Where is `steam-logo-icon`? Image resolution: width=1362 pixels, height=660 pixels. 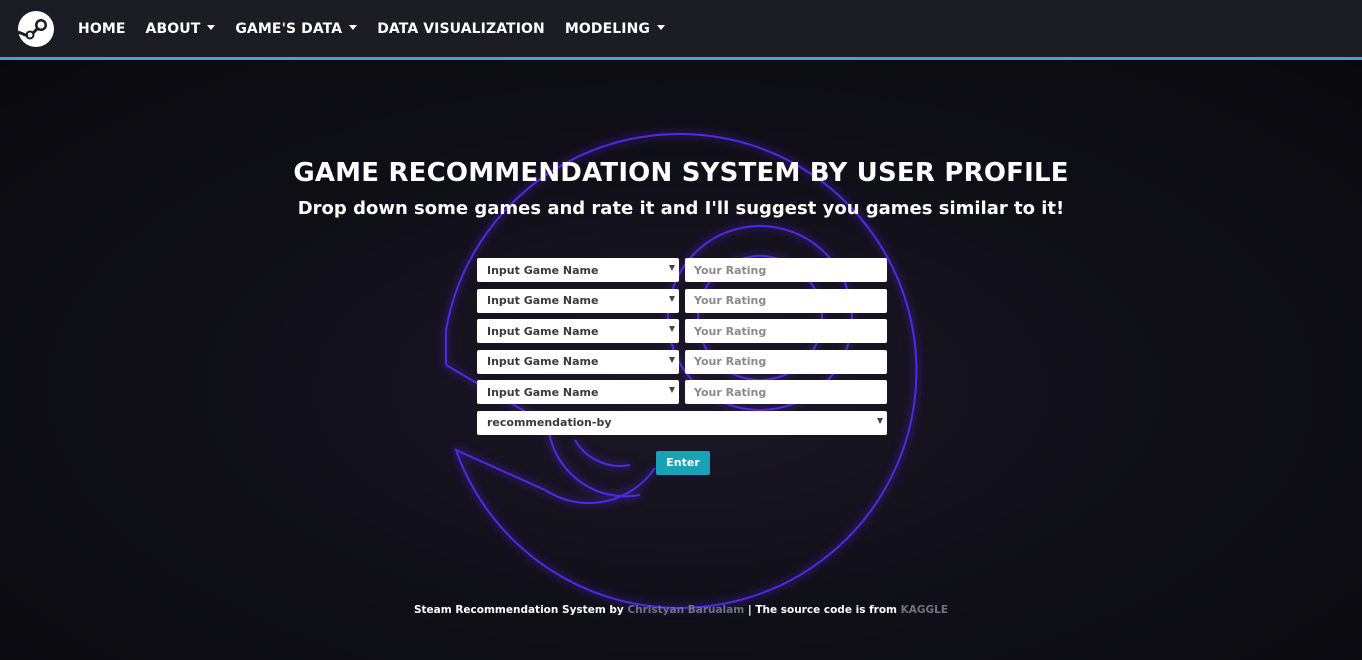 steam-logo-icon is located at coordinates (36, 29).